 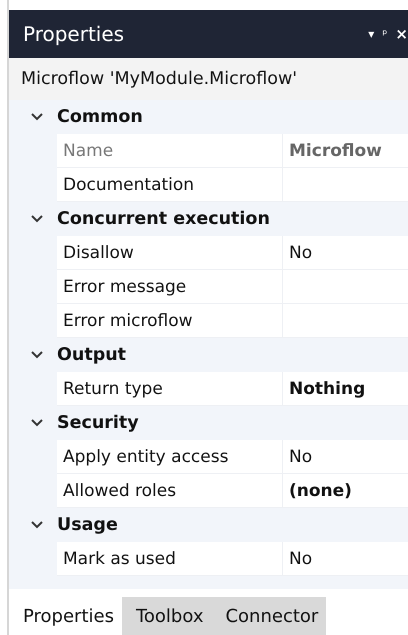 What do you see at coordinates (170, 558) in the screenshot?
I see `property-label: Mark as used` at bounding box center [170, 558].